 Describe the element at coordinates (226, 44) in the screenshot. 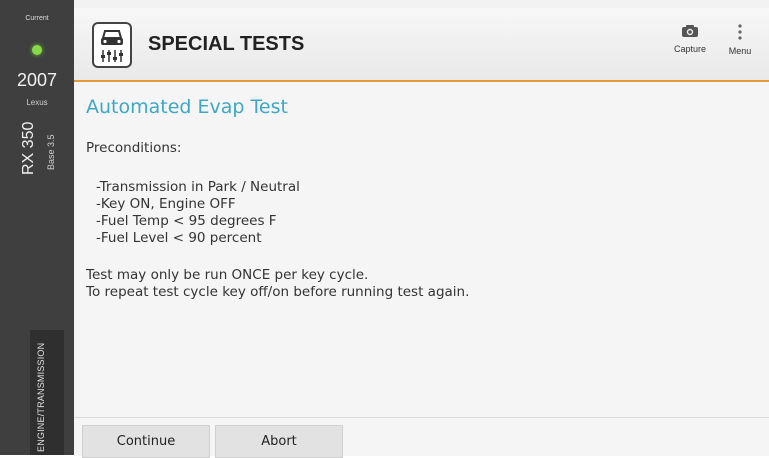

I see `page-header-title: SPECIAL TESTS` at that location.